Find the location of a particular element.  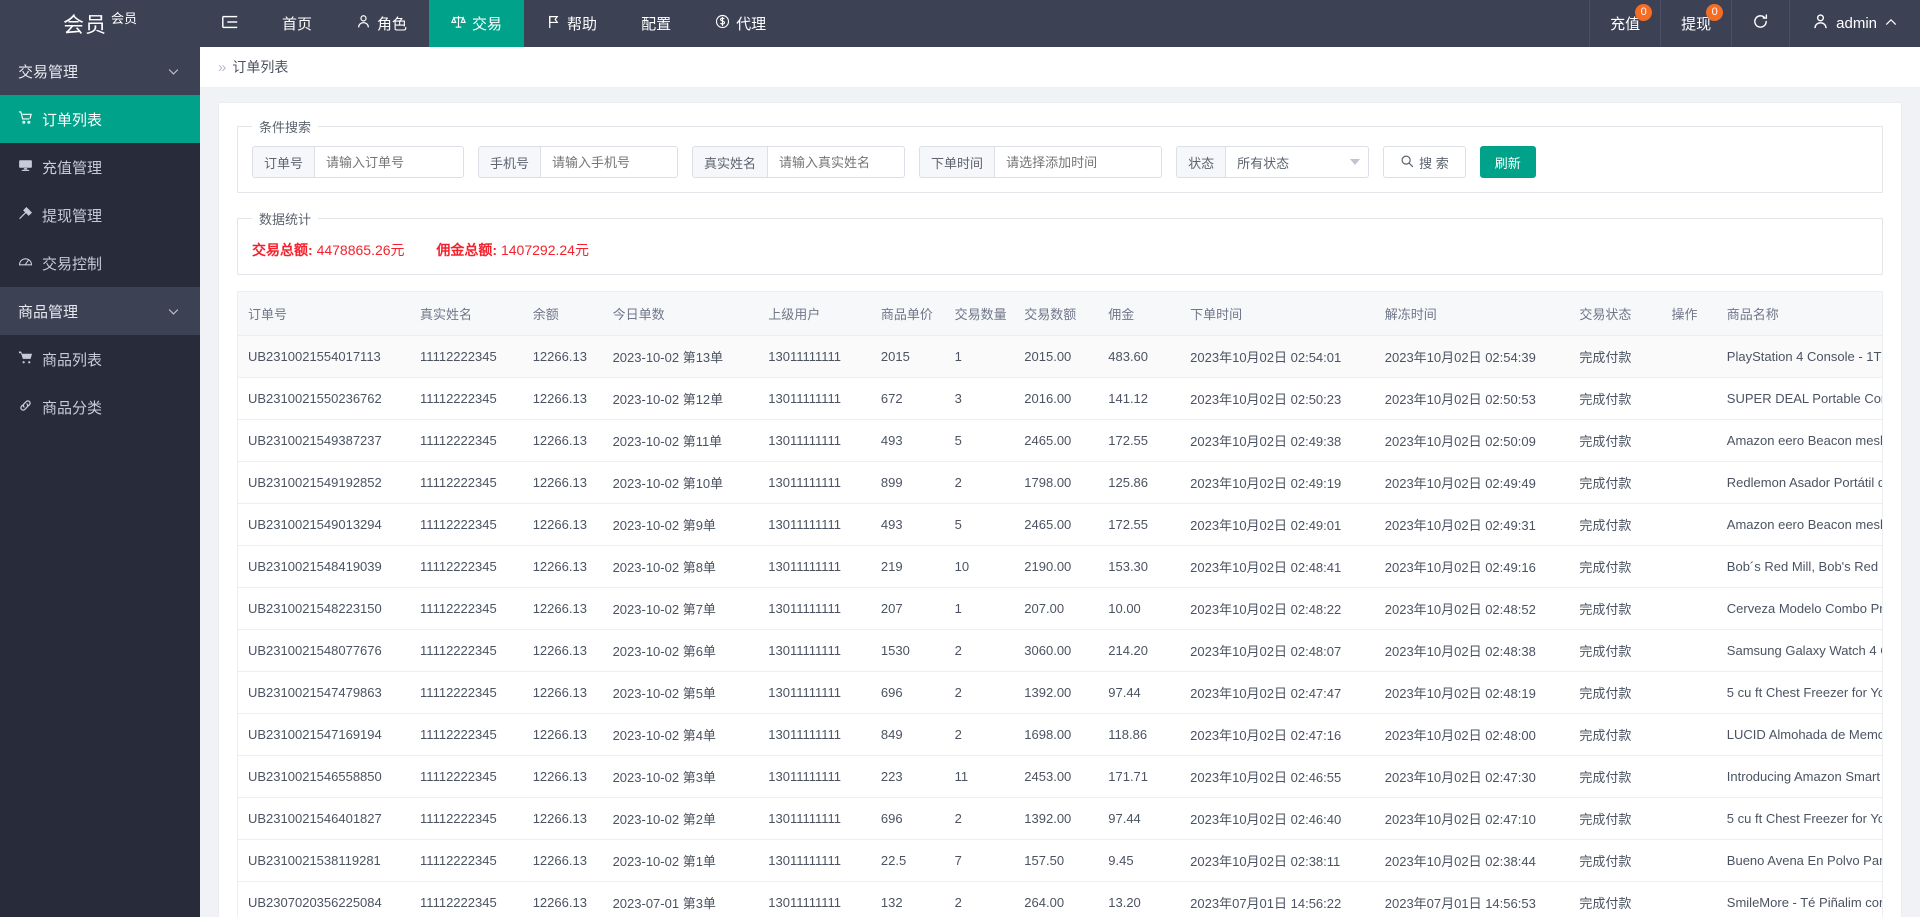

sidebar-item-recharge-management: 充值管理 is located at coordinates (100, 167).